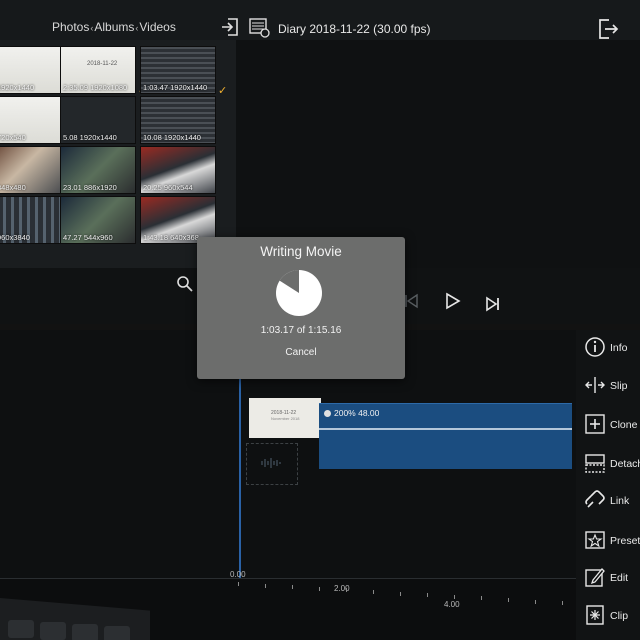 Image resolution: width=640 pixels, height=640 pixels. What do you see at coordinates (608, 385) in the screenshot?
I see `slip-button: Slip` at bounding box center [608, 385].